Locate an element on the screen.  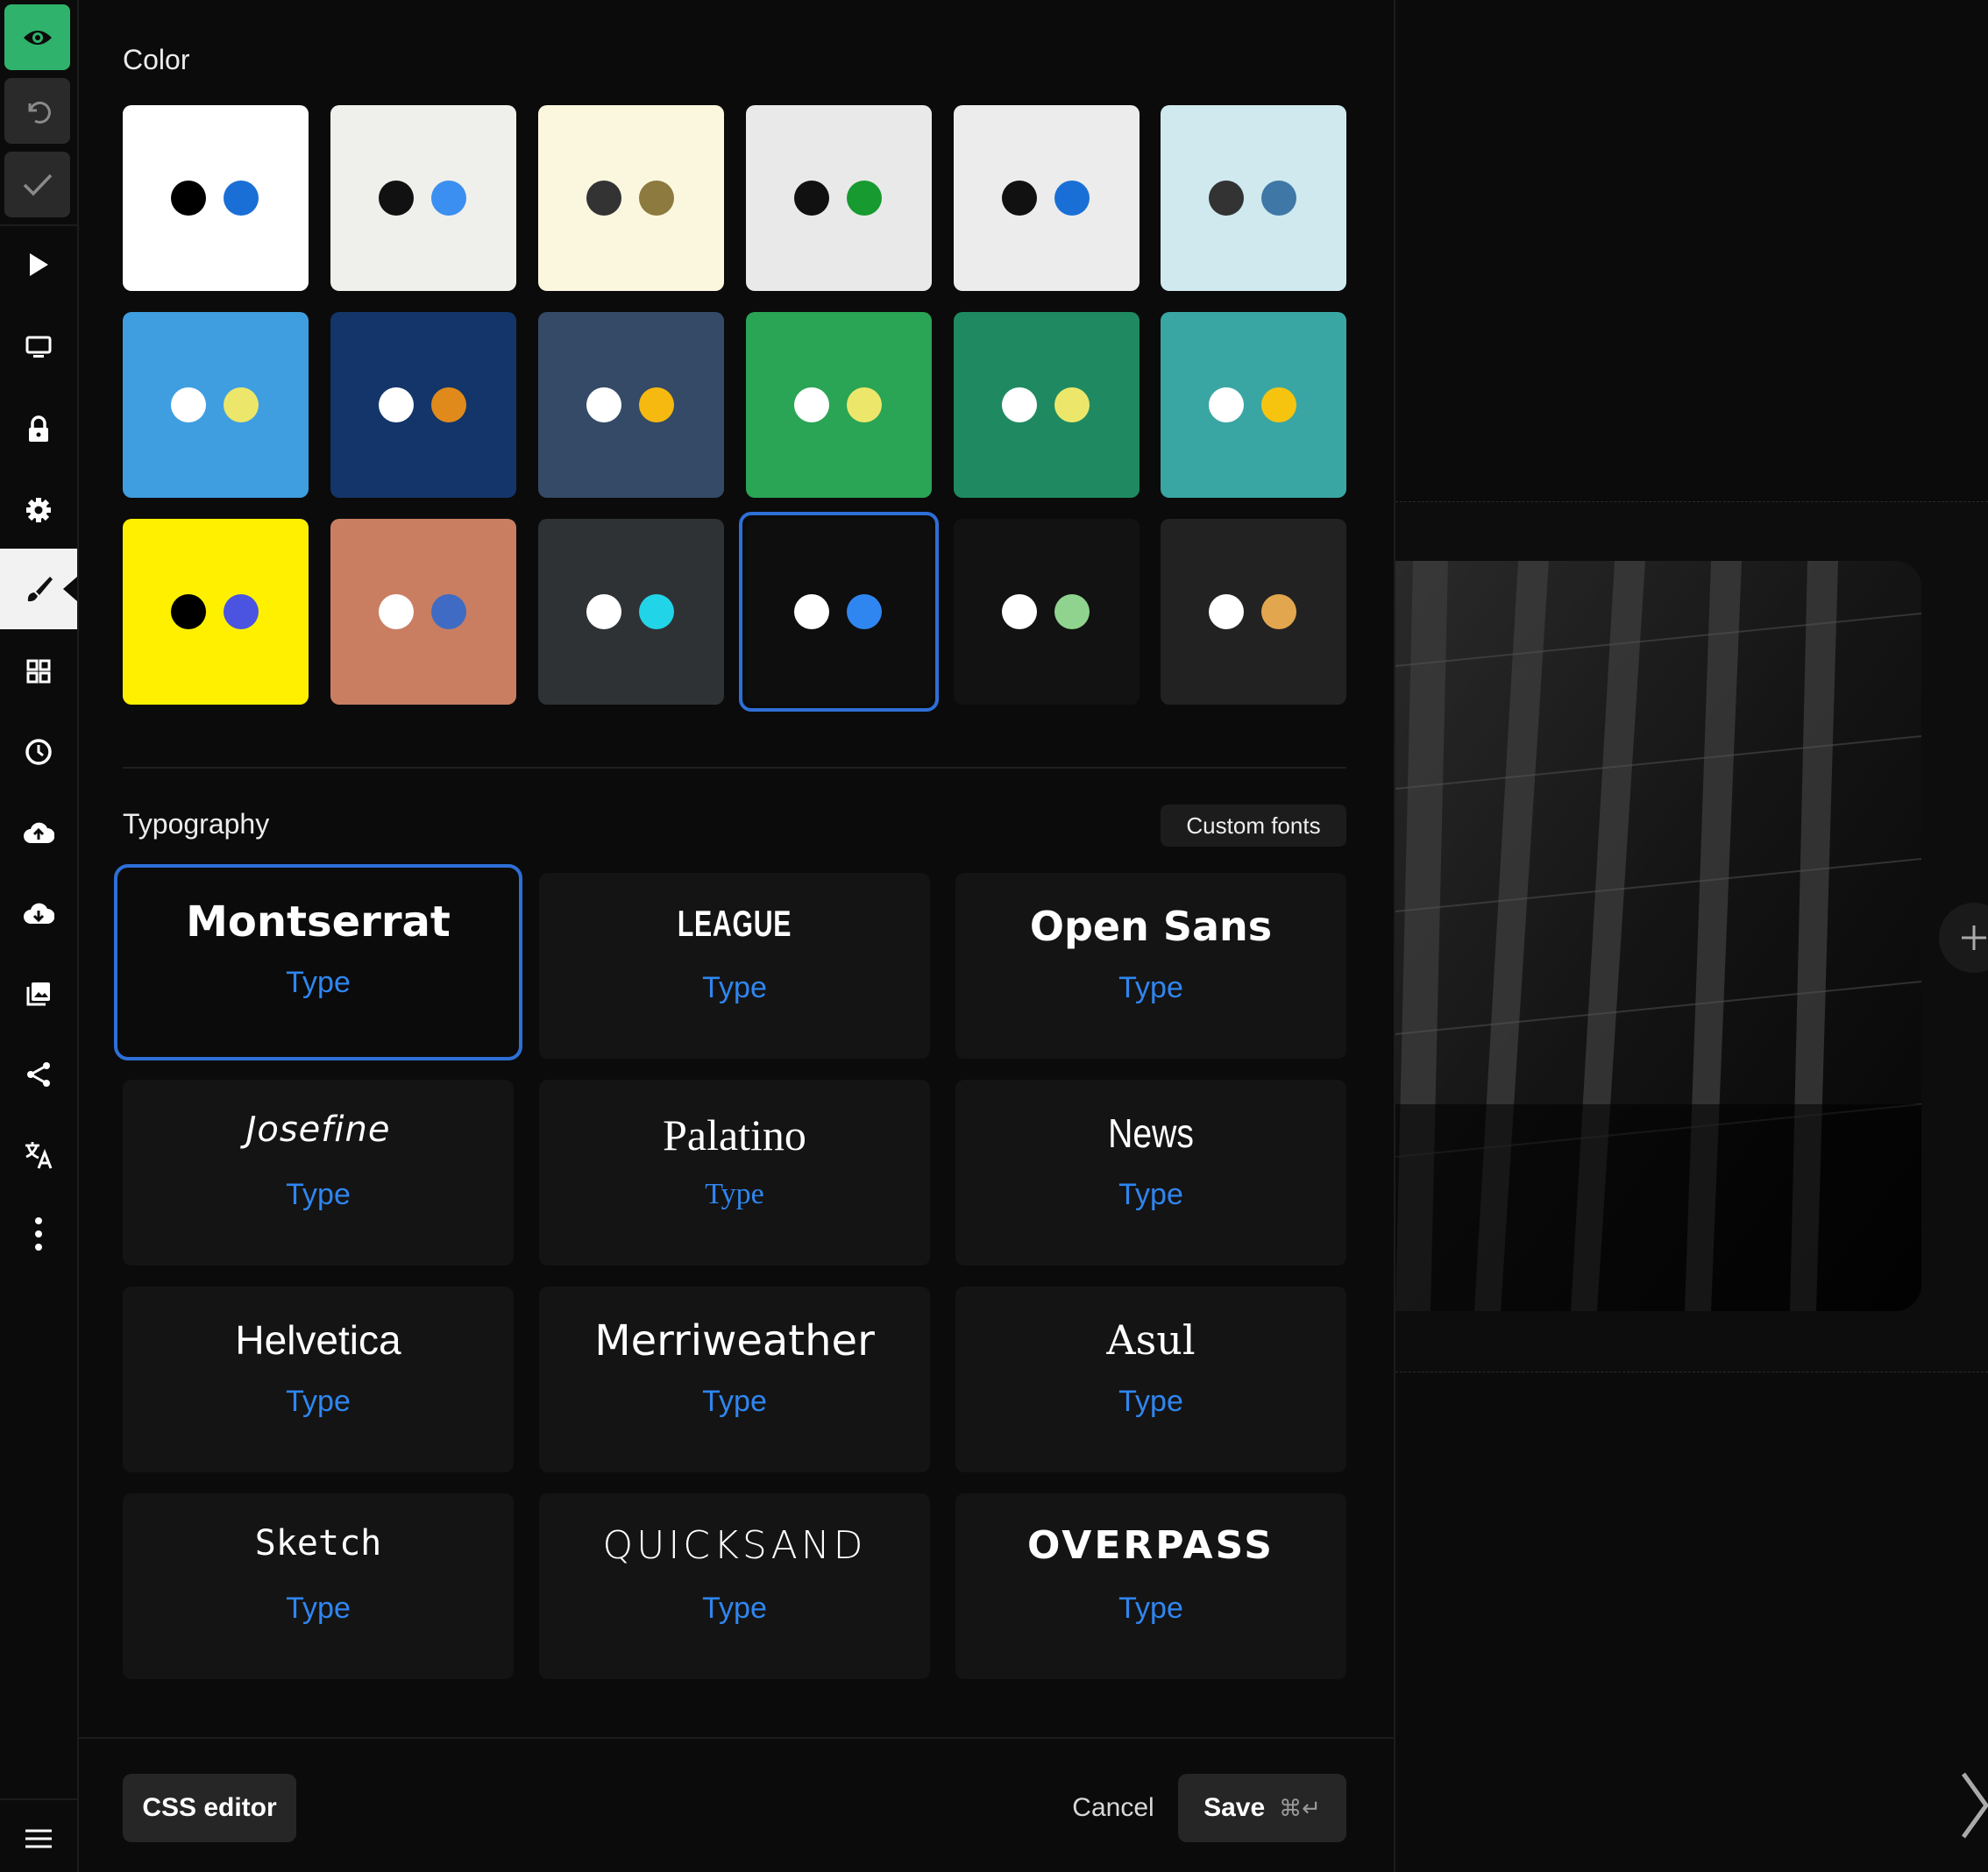
selected-swatch-outline is located at coordinates (839, 612).